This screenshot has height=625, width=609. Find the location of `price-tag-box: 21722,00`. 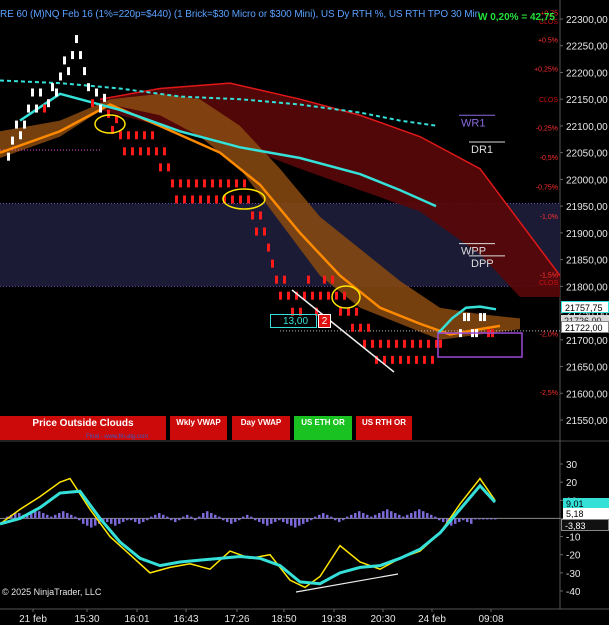

price-tag-box: 21722,00 is located at coordinates (585, 327).